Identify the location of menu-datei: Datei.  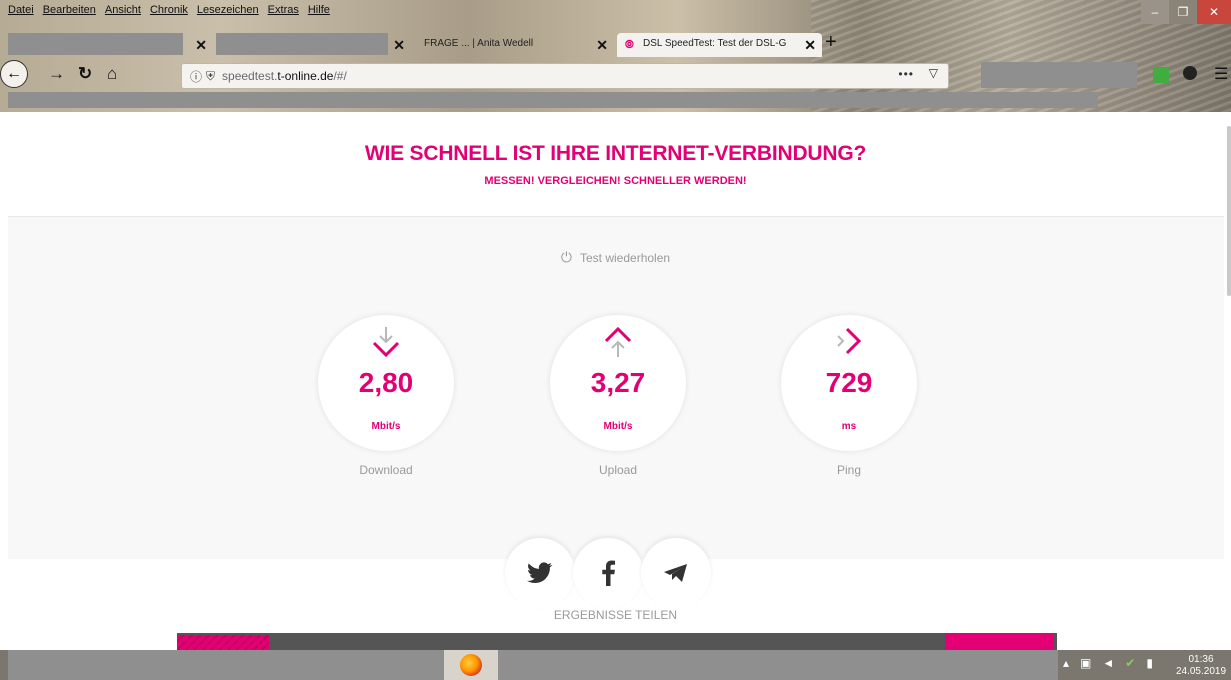
(21, 10).